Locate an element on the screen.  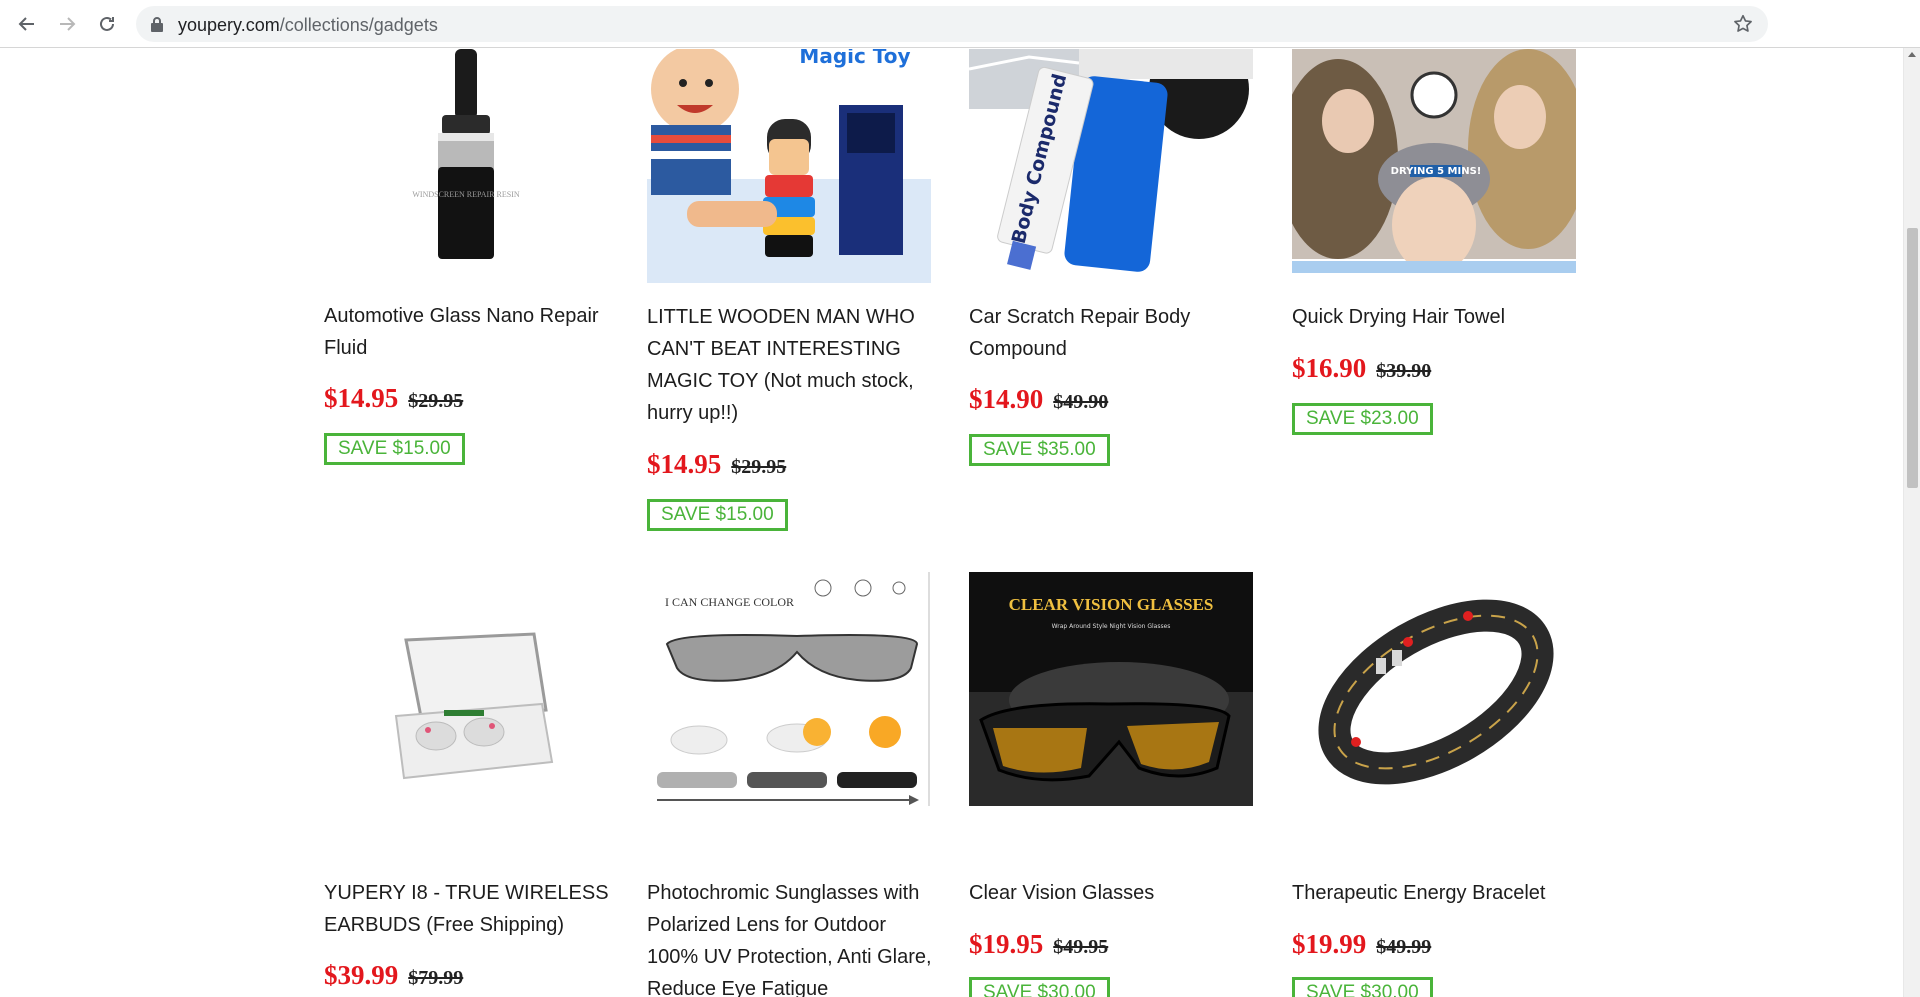
save-badge: SAVE $23.00 is located at coordinates (1362, 419).